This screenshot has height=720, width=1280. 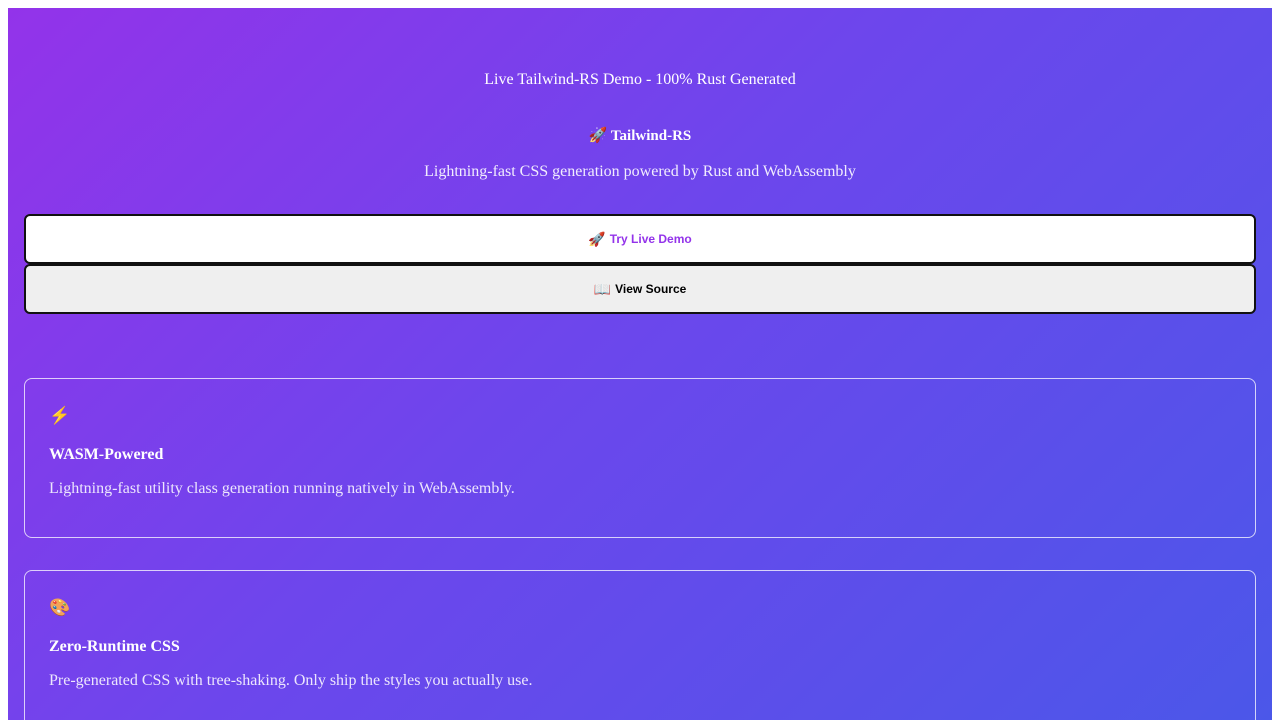 What do you see at coordinates (650, 239) in the screenshot?
I see `try-live-demo-label: Try Live Demo` at bounding box center [650, 239].